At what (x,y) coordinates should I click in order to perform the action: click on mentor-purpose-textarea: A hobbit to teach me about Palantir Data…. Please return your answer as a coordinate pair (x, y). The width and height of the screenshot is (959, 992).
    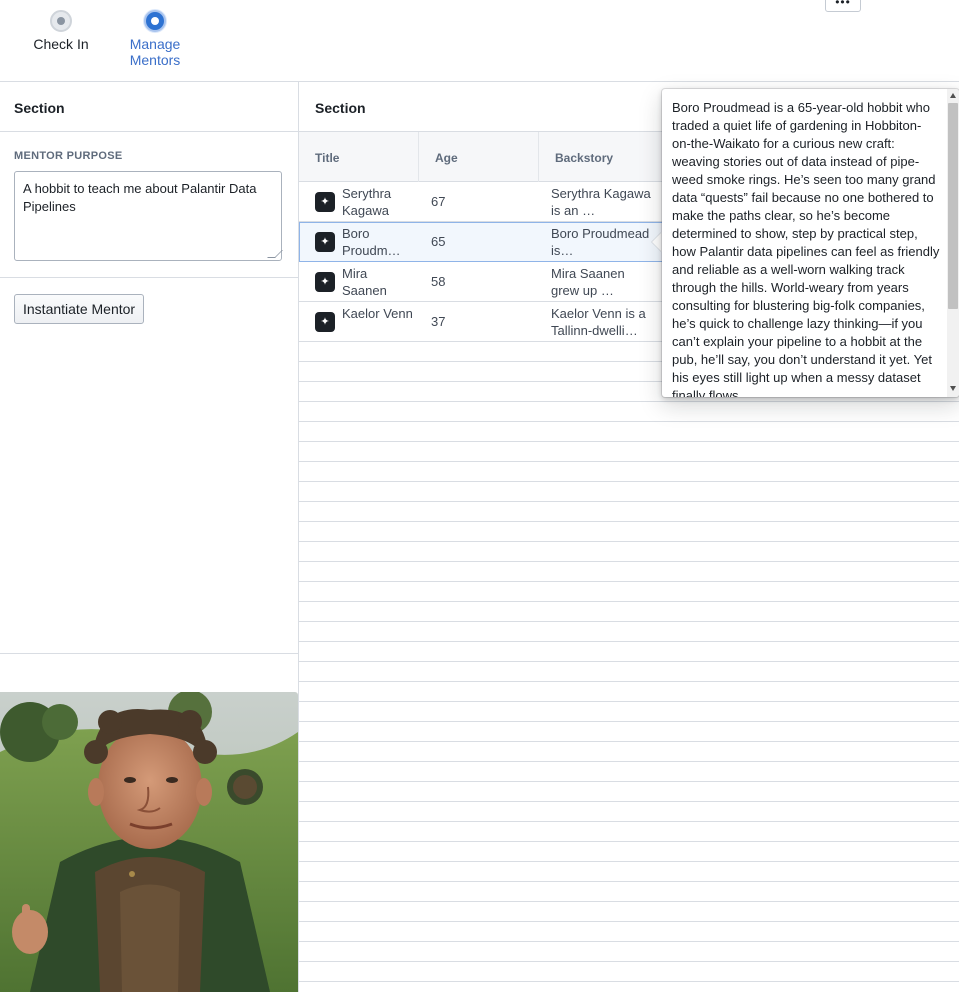
    Looking at the image, I should click on (148, 216).